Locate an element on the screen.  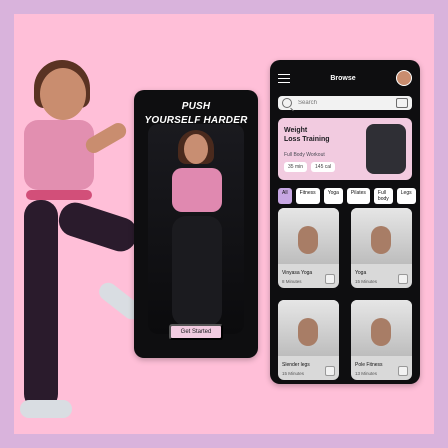
tag-fitness: Fitness is located at coordinates (307, 196).